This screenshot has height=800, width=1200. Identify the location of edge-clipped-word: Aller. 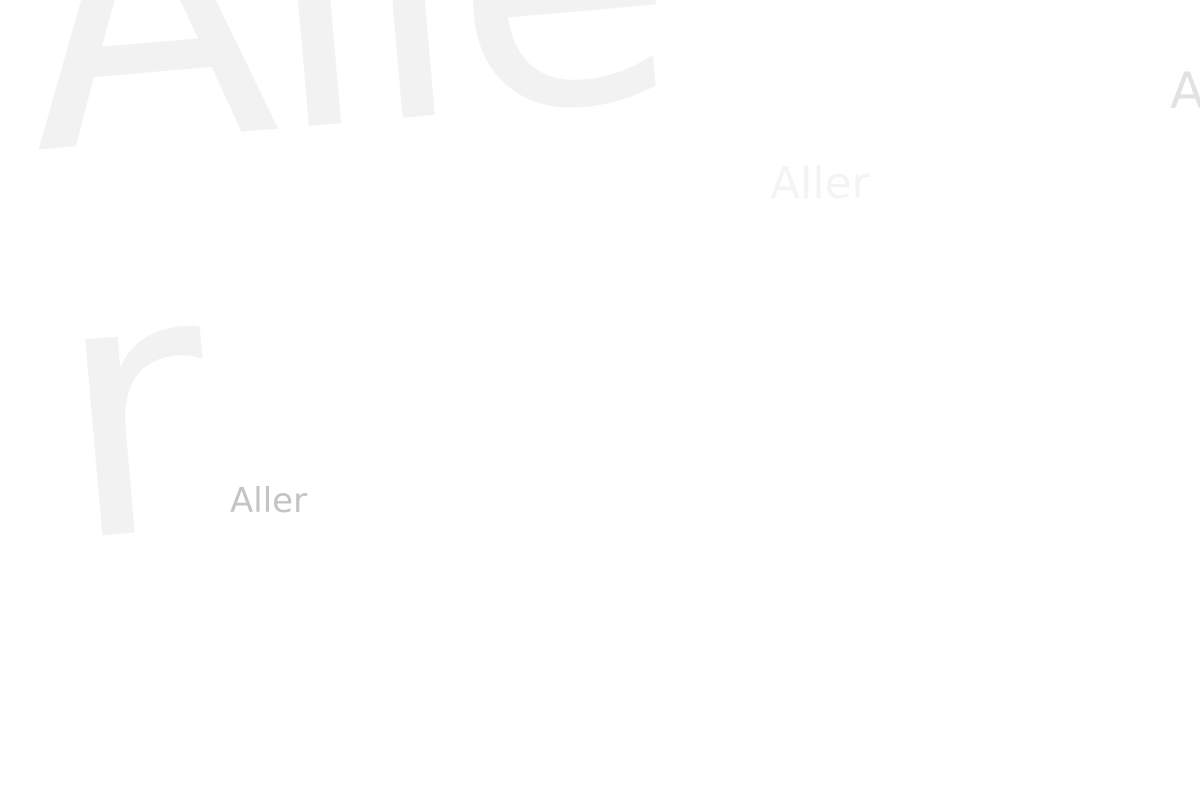
(1185, 91).